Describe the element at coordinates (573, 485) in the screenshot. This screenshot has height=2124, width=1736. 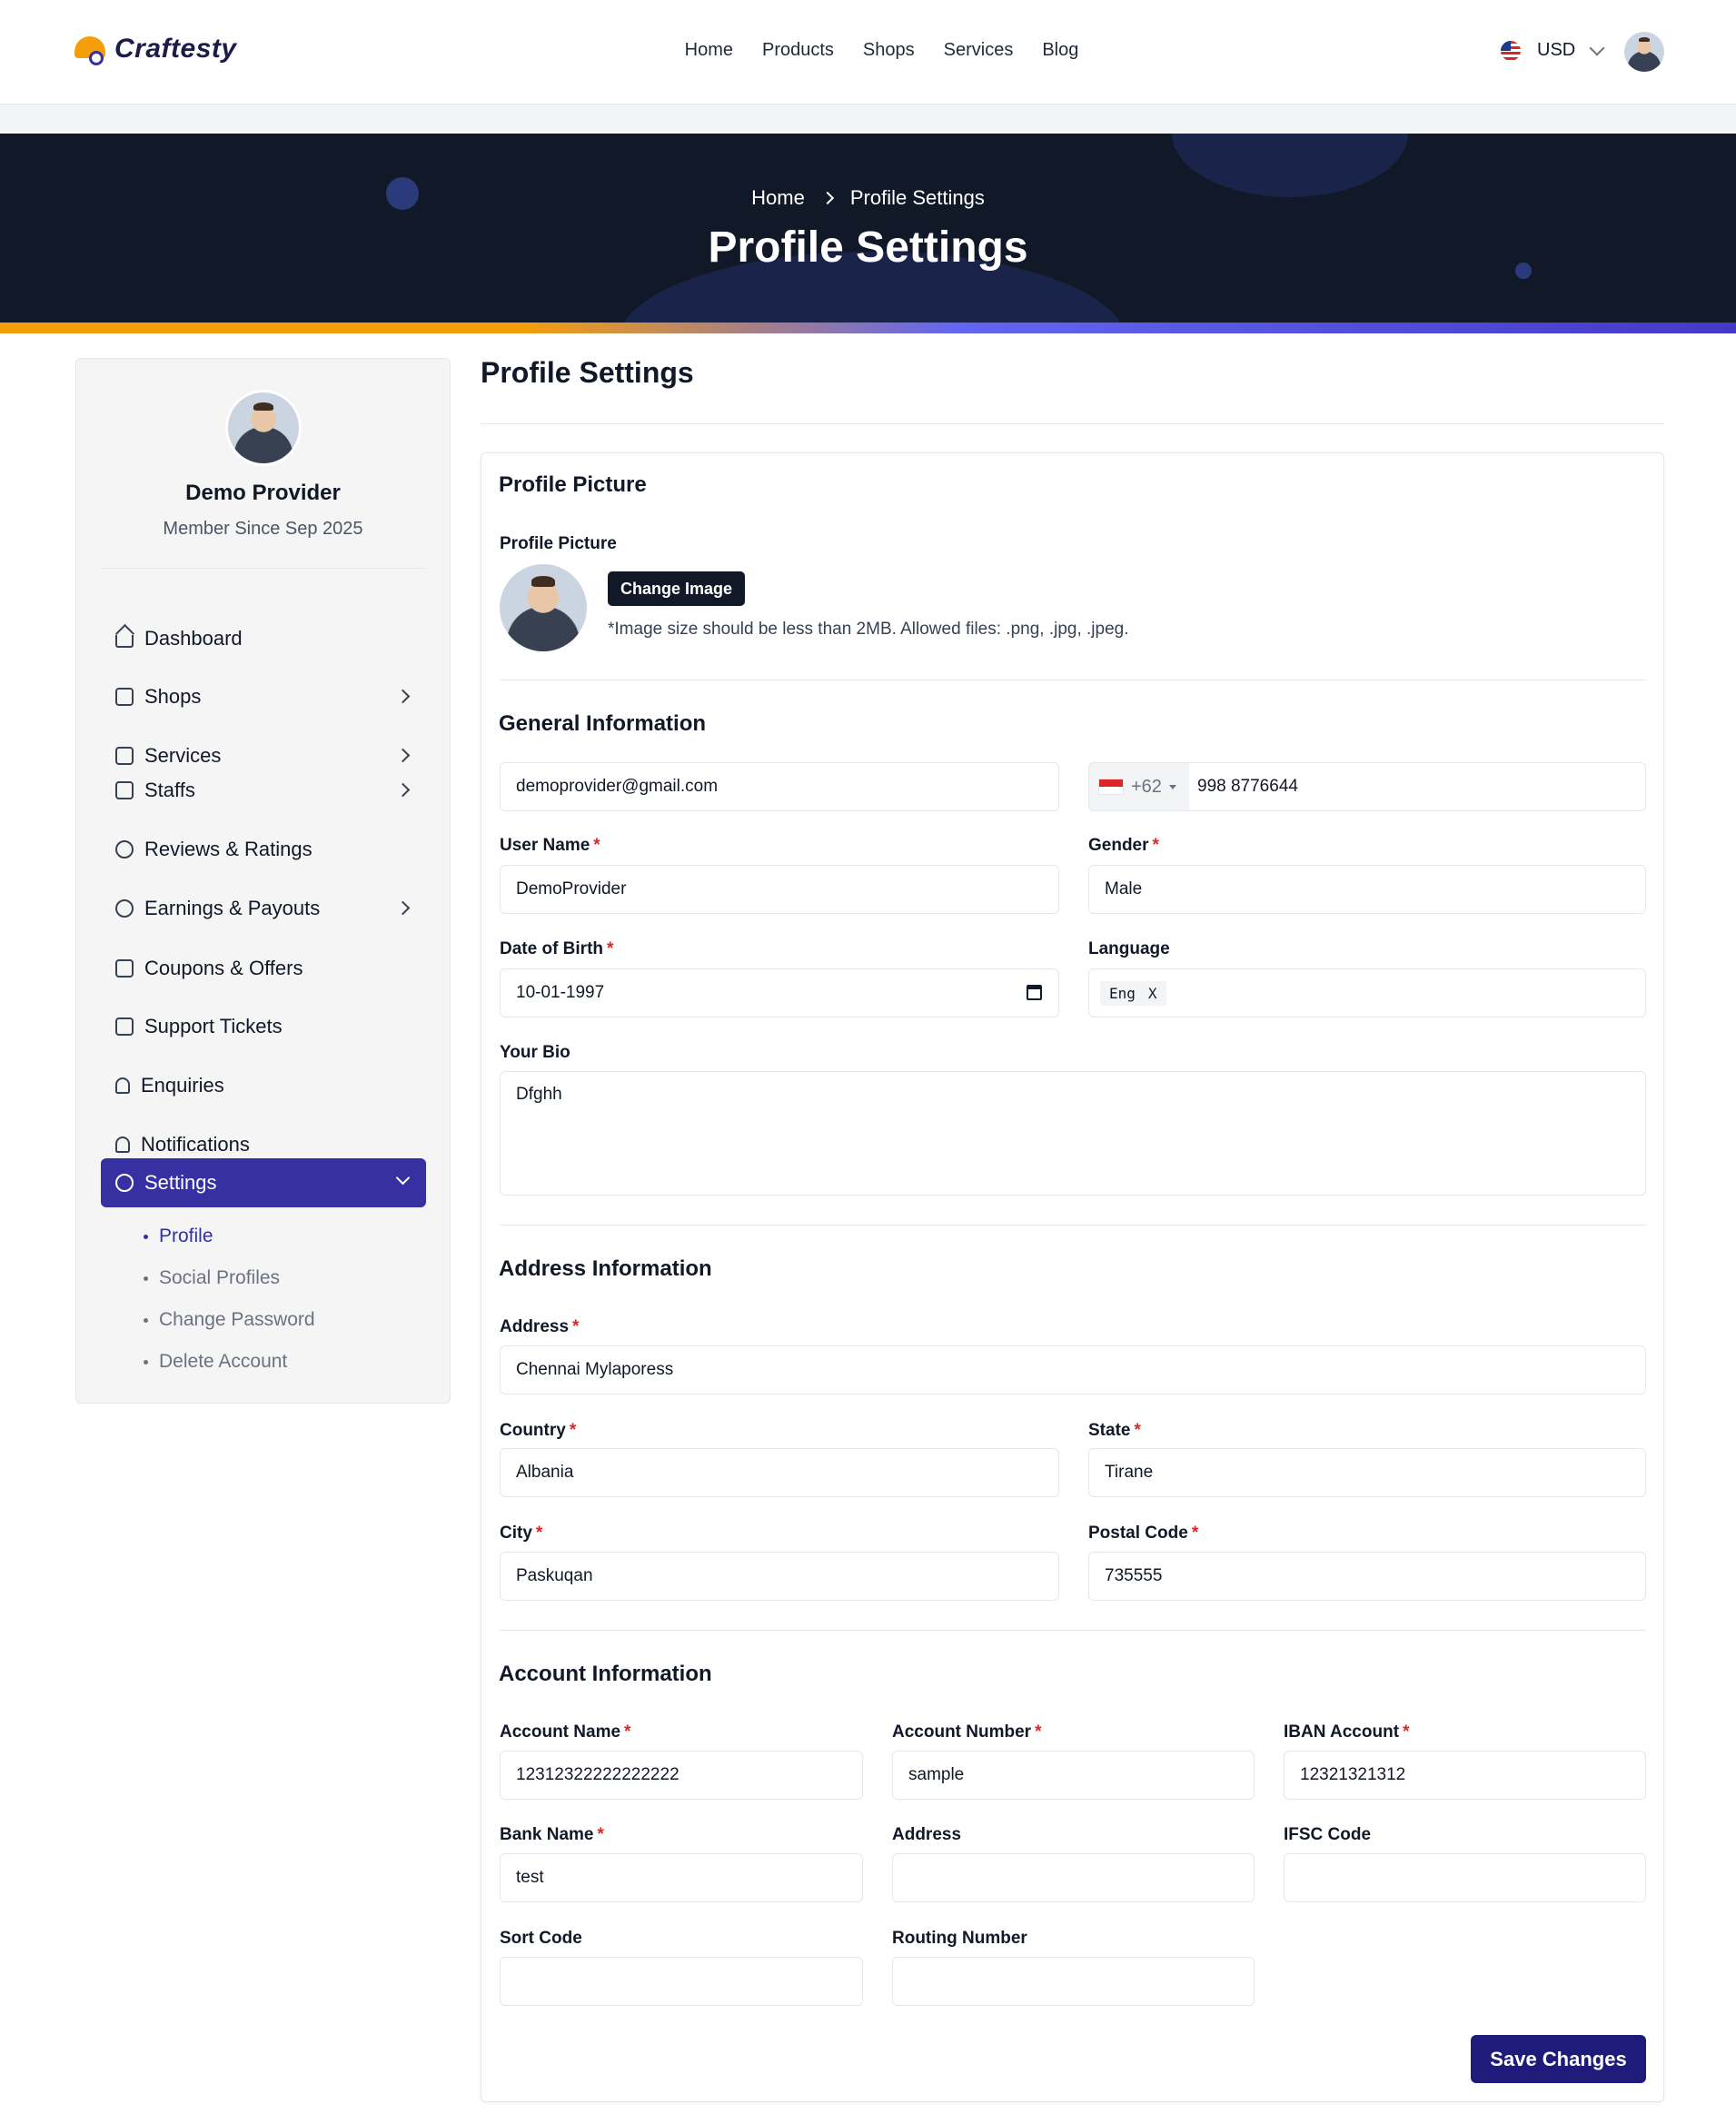
I see `section-title-profile-picture: Profile Picture` at that location.